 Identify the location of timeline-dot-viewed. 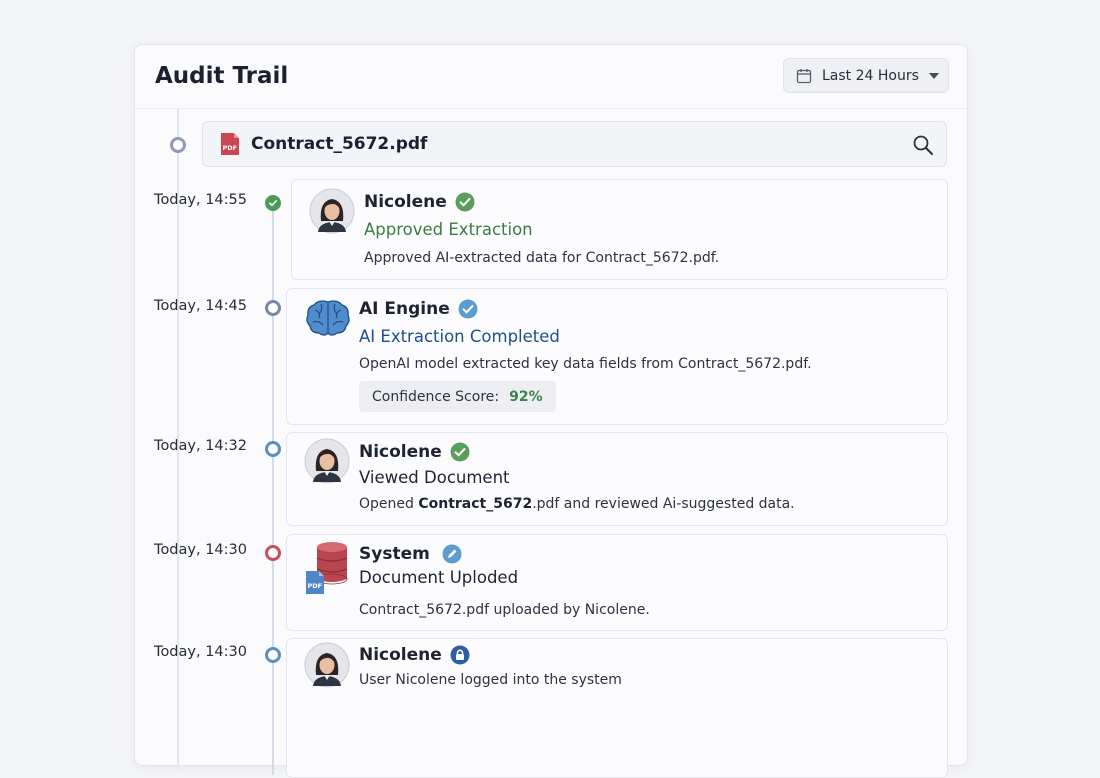
(273, 449).